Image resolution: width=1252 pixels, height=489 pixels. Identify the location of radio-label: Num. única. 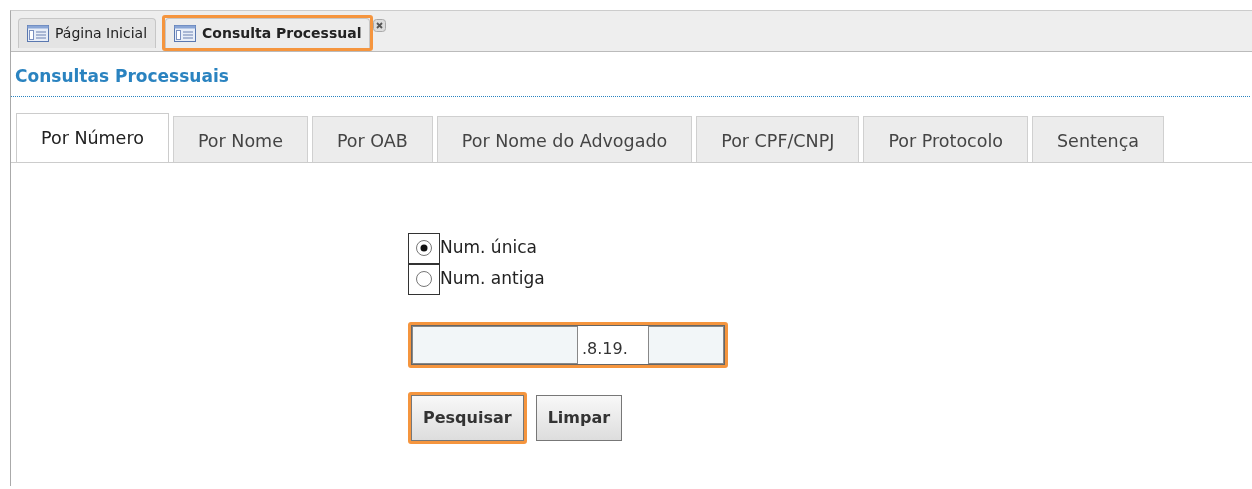
(488, 248).